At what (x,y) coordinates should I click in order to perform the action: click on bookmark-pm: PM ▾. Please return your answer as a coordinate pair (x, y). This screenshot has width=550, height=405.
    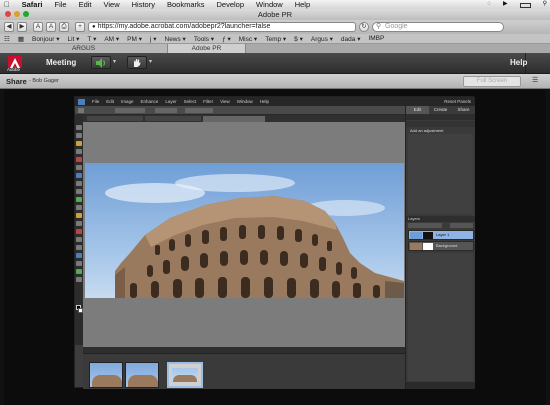
    Looking at the image, I should click on (134, 39).